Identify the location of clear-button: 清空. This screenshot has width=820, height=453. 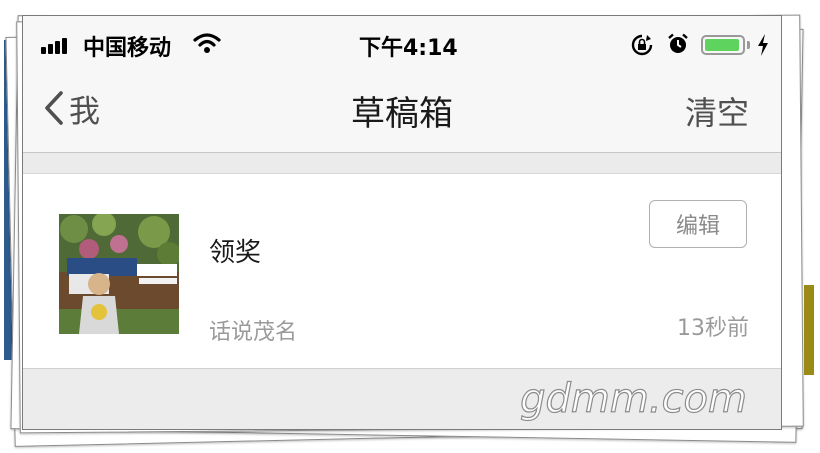
(717, 111).